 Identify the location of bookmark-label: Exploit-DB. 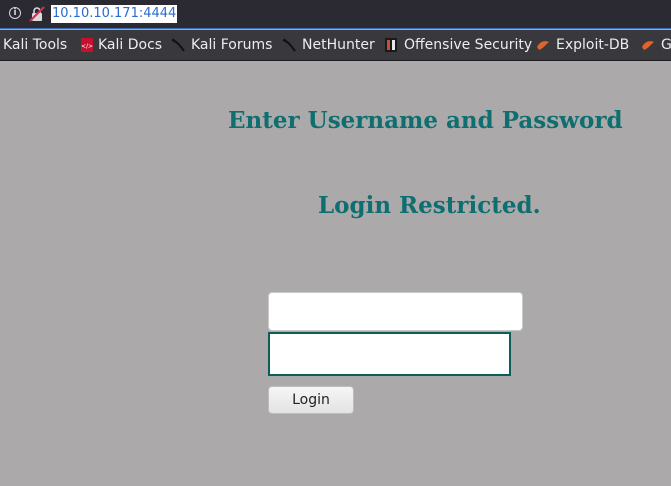
(593, 45).